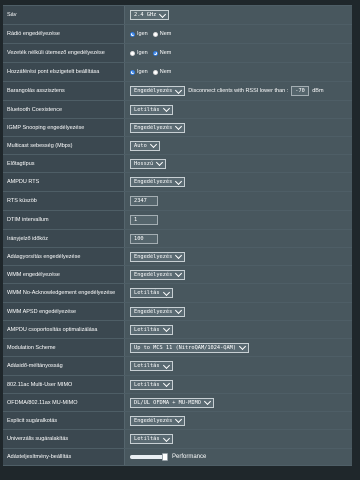  I want to click on setting-row: Adásteljesítmény-beállítás Performance, so click(177, 457).